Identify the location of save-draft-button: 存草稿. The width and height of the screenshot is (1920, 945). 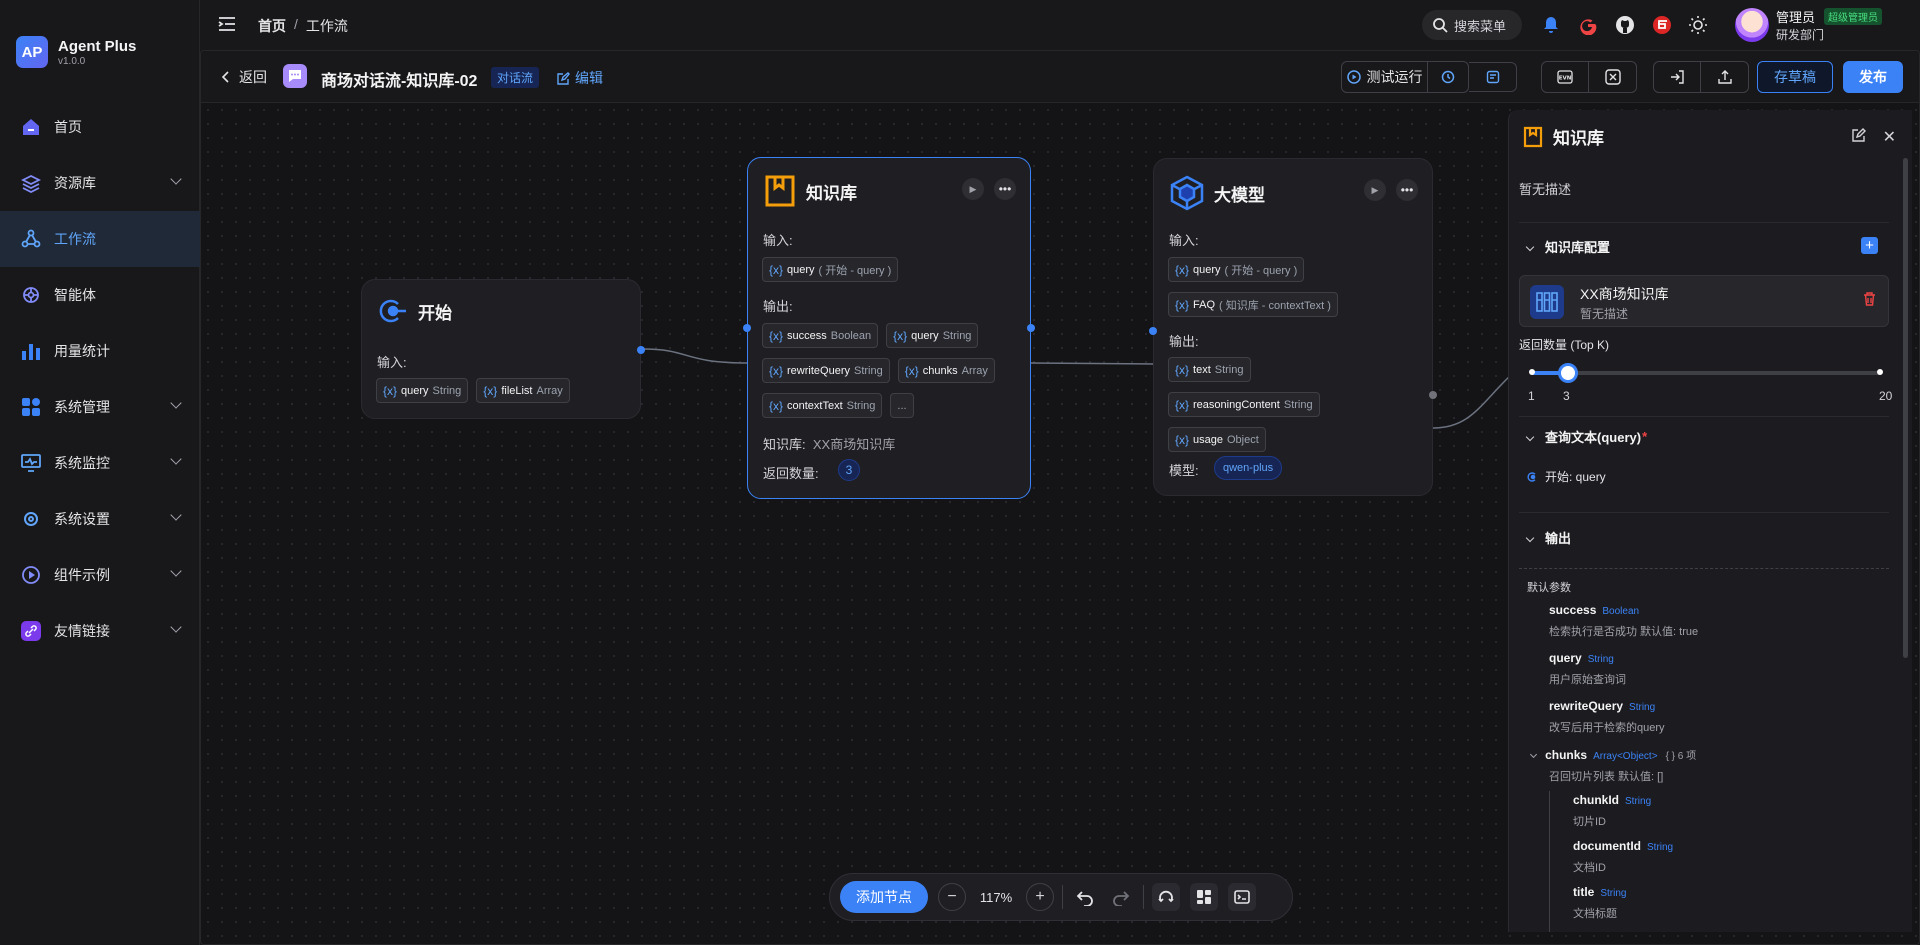
(1795, 77).